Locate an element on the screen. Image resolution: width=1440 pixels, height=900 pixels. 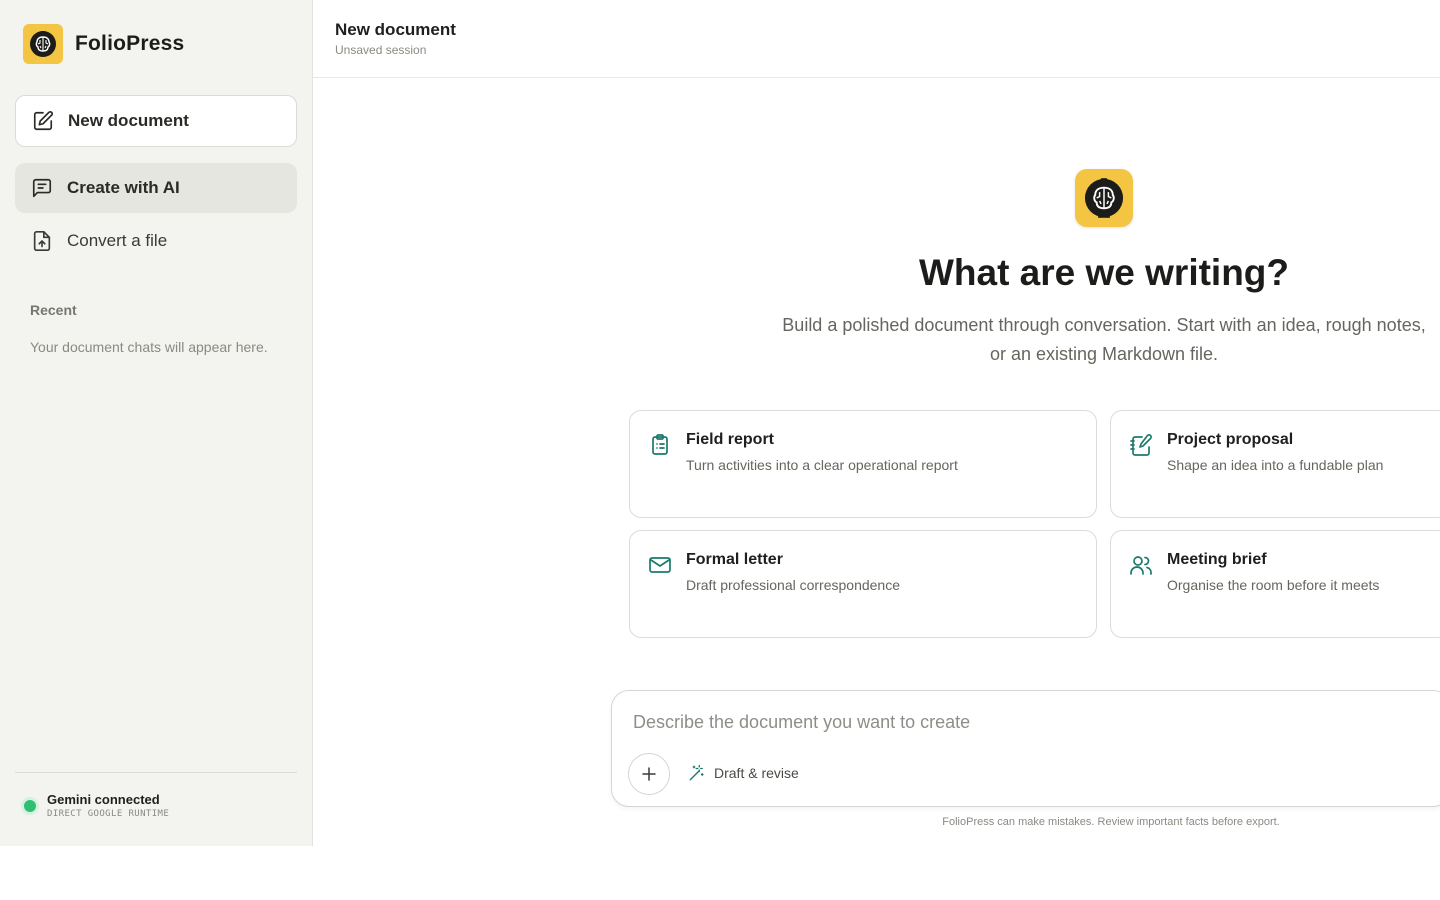
draft-revise-mode-button: Draft & revise is located at coordinates (743, 773).